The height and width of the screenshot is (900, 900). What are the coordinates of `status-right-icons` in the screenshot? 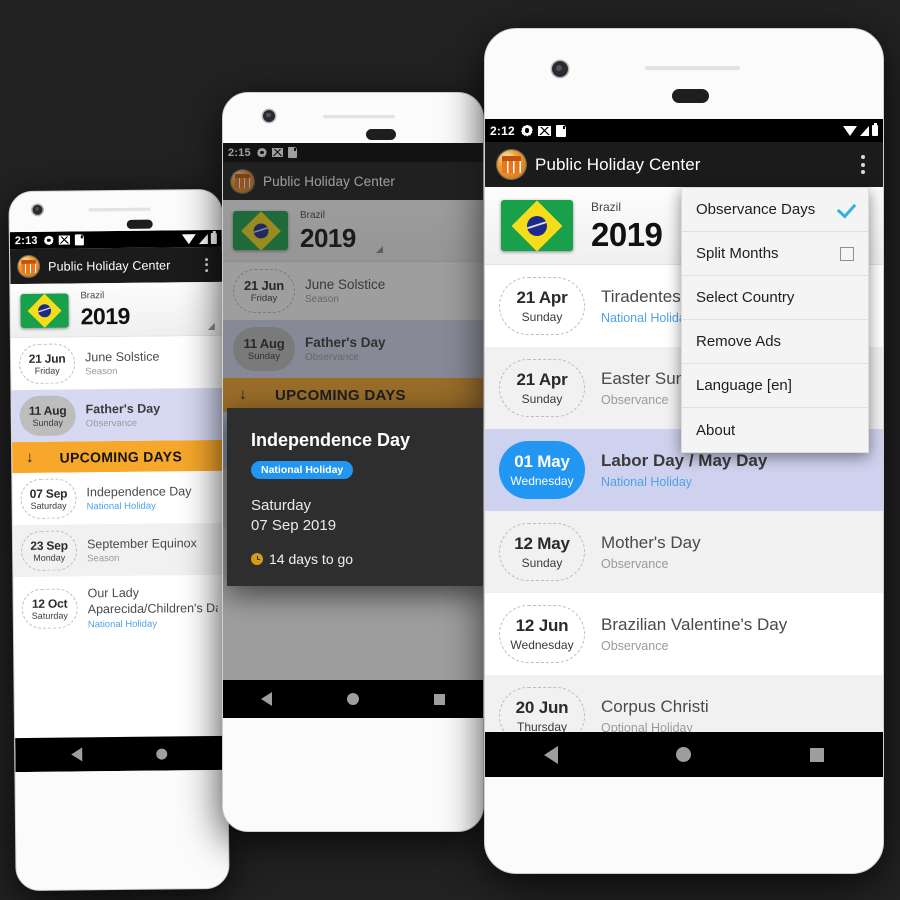 It's located at (199, 238).